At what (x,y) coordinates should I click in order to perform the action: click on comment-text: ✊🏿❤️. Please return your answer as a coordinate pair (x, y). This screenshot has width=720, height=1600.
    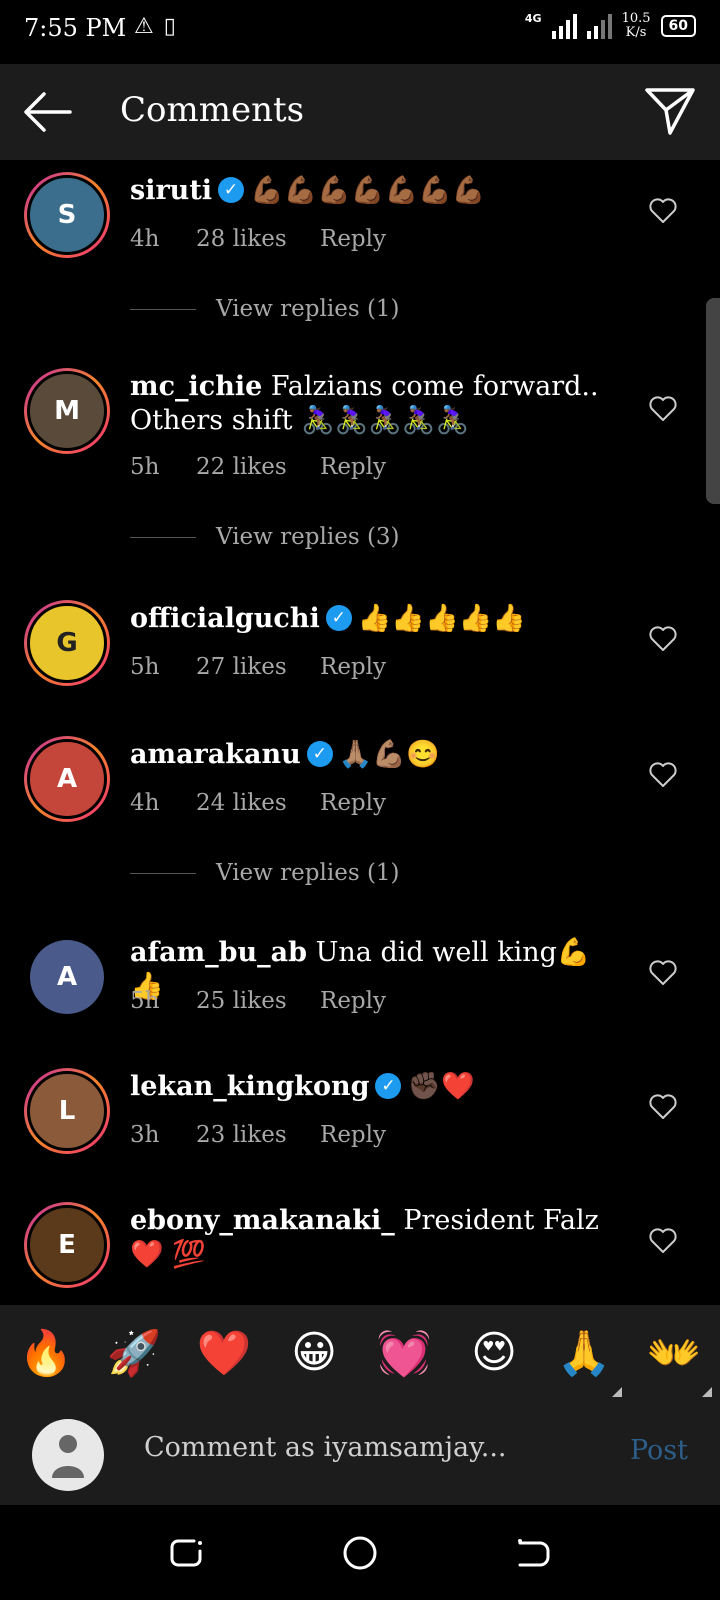
    Looking at the image, I should click on (441, 1086).